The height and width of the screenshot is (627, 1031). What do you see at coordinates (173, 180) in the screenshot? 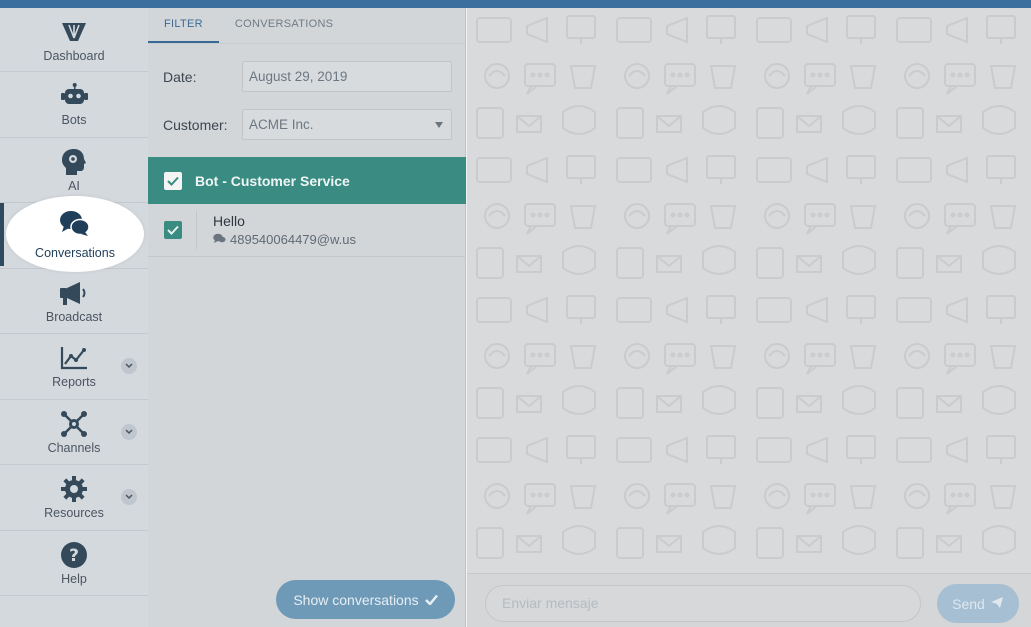
I see `group-checkbox` at bounding box center [173, 180].